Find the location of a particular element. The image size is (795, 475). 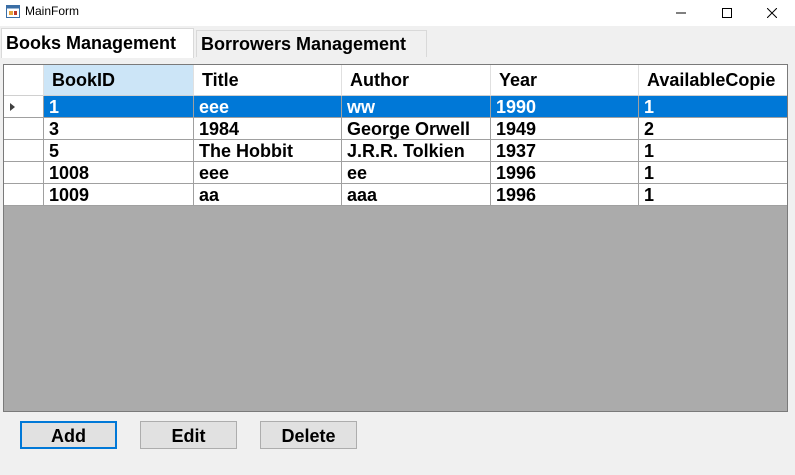

cell-title: aa is located at coordinates (268, 195).